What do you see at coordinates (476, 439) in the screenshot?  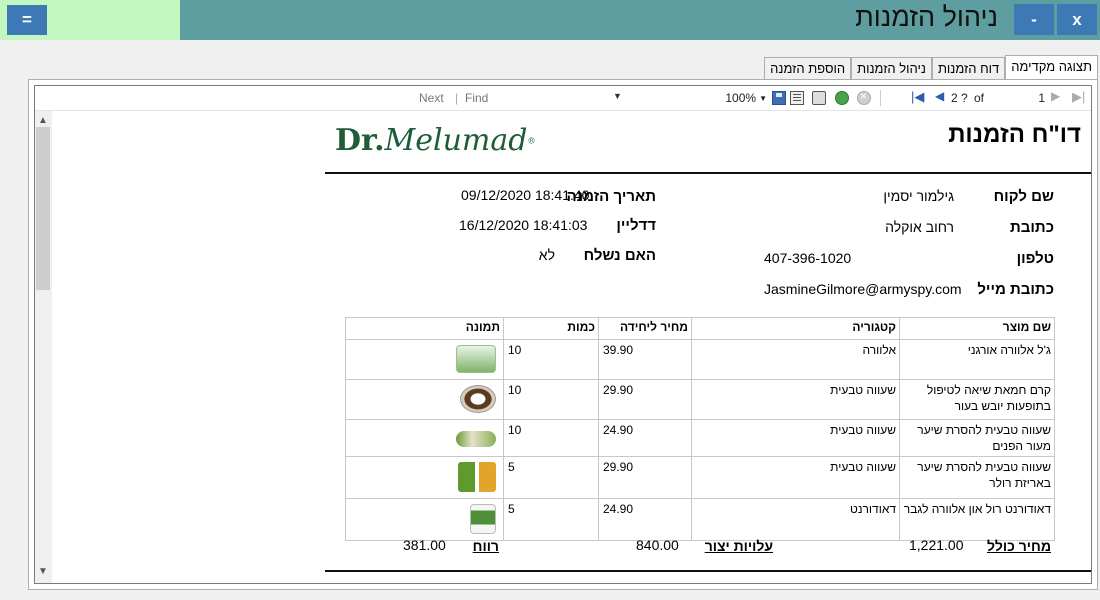 I see `face-wax-strip-image` at bounding box center [476, 439].